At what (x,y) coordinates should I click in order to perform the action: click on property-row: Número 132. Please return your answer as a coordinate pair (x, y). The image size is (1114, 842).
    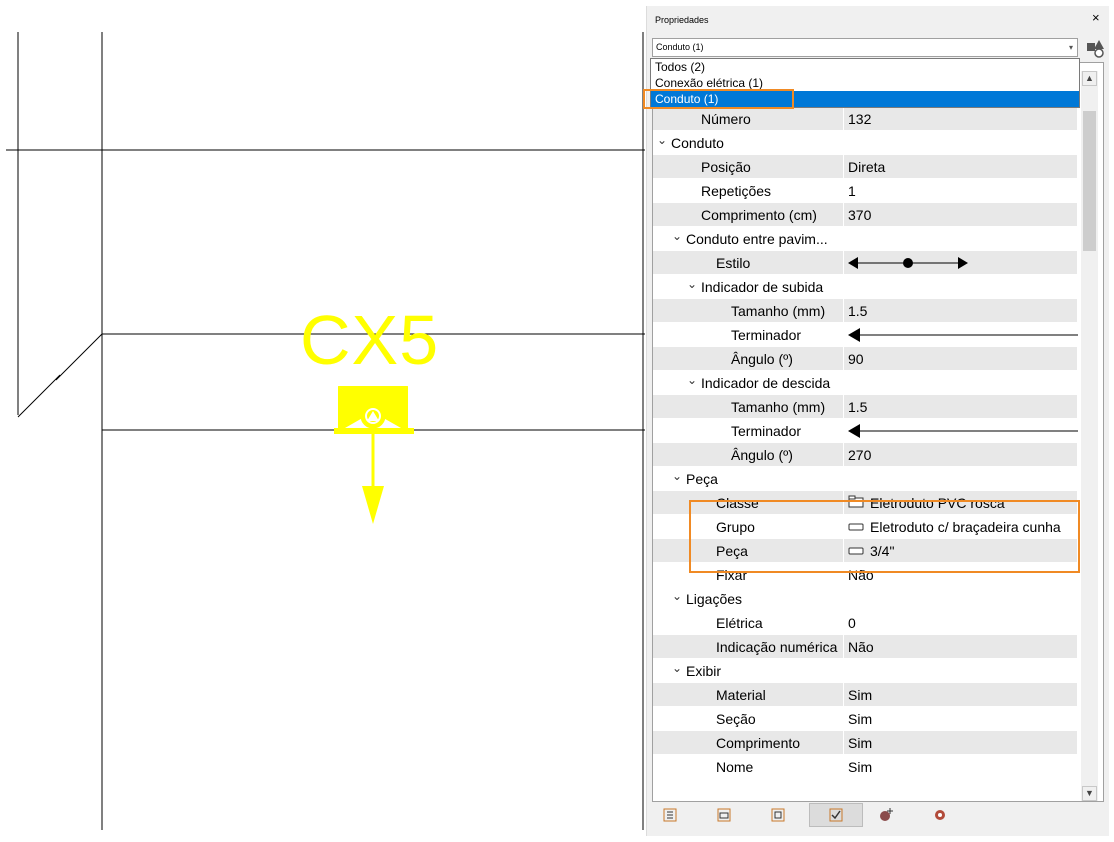
    Looking at the image, I should click on (865, 119).